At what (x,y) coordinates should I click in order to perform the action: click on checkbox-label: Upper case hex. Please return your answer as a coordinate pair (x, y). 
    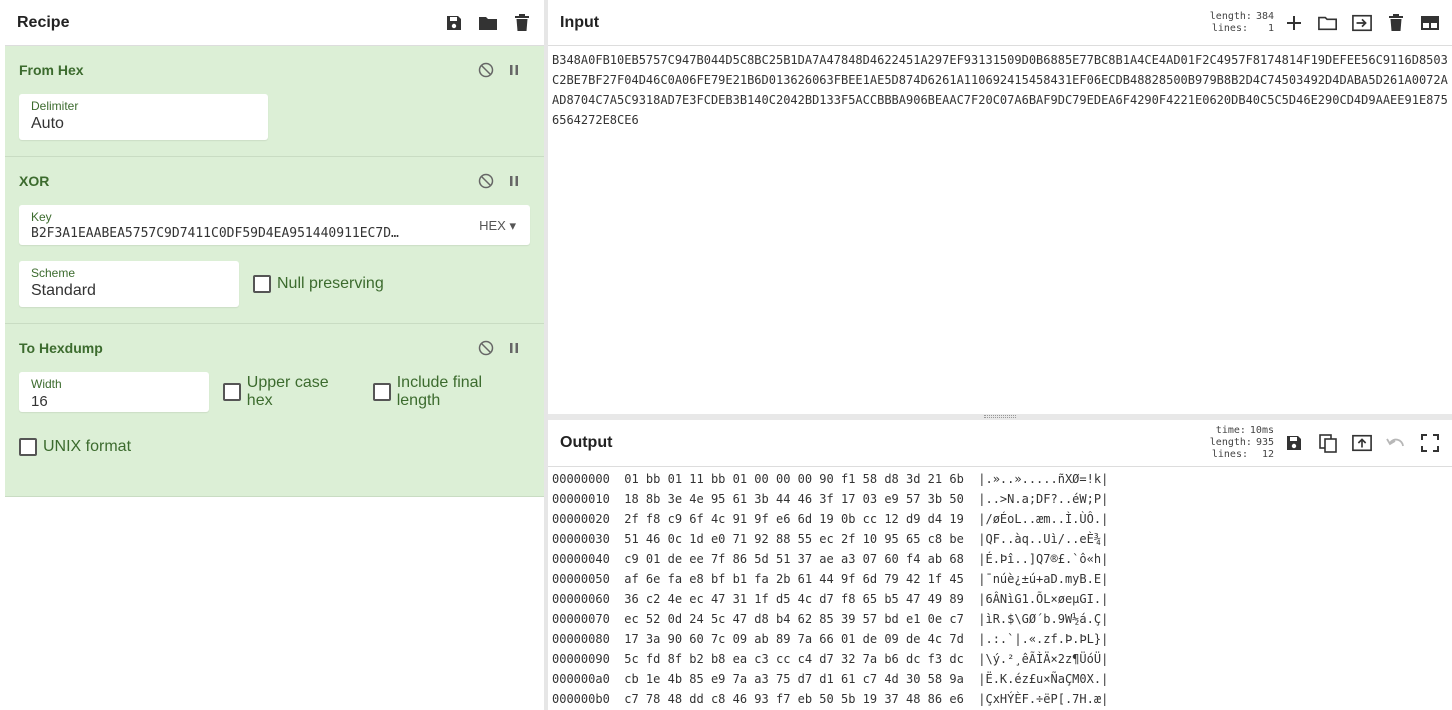
    Looking at the image, I should click on (287, 391).